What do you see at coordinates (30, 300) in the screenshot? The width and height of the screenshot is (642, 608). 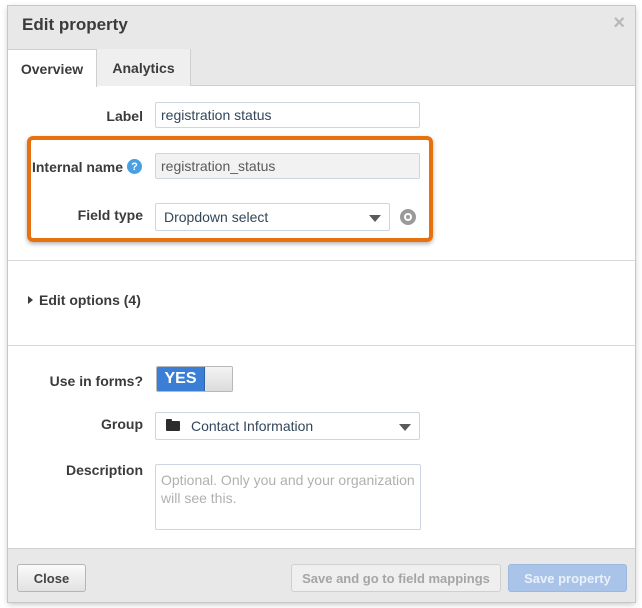 I see `triangle-right-icon` at bounding box center [30, 300].